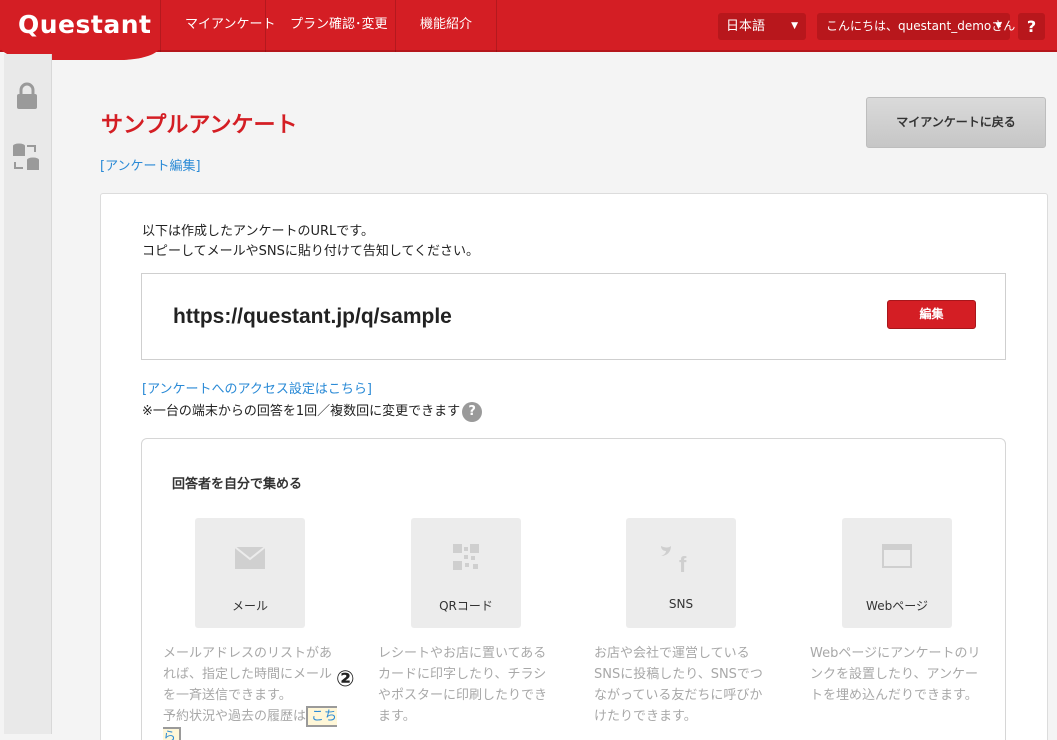 This screenshot has height=740, width=1057. What do you see at coordinates (258, 231) in the screenshot?
I see `intro-line-1: 以下は作成したアンケートのURLです。` at bounding box center [258, 231].